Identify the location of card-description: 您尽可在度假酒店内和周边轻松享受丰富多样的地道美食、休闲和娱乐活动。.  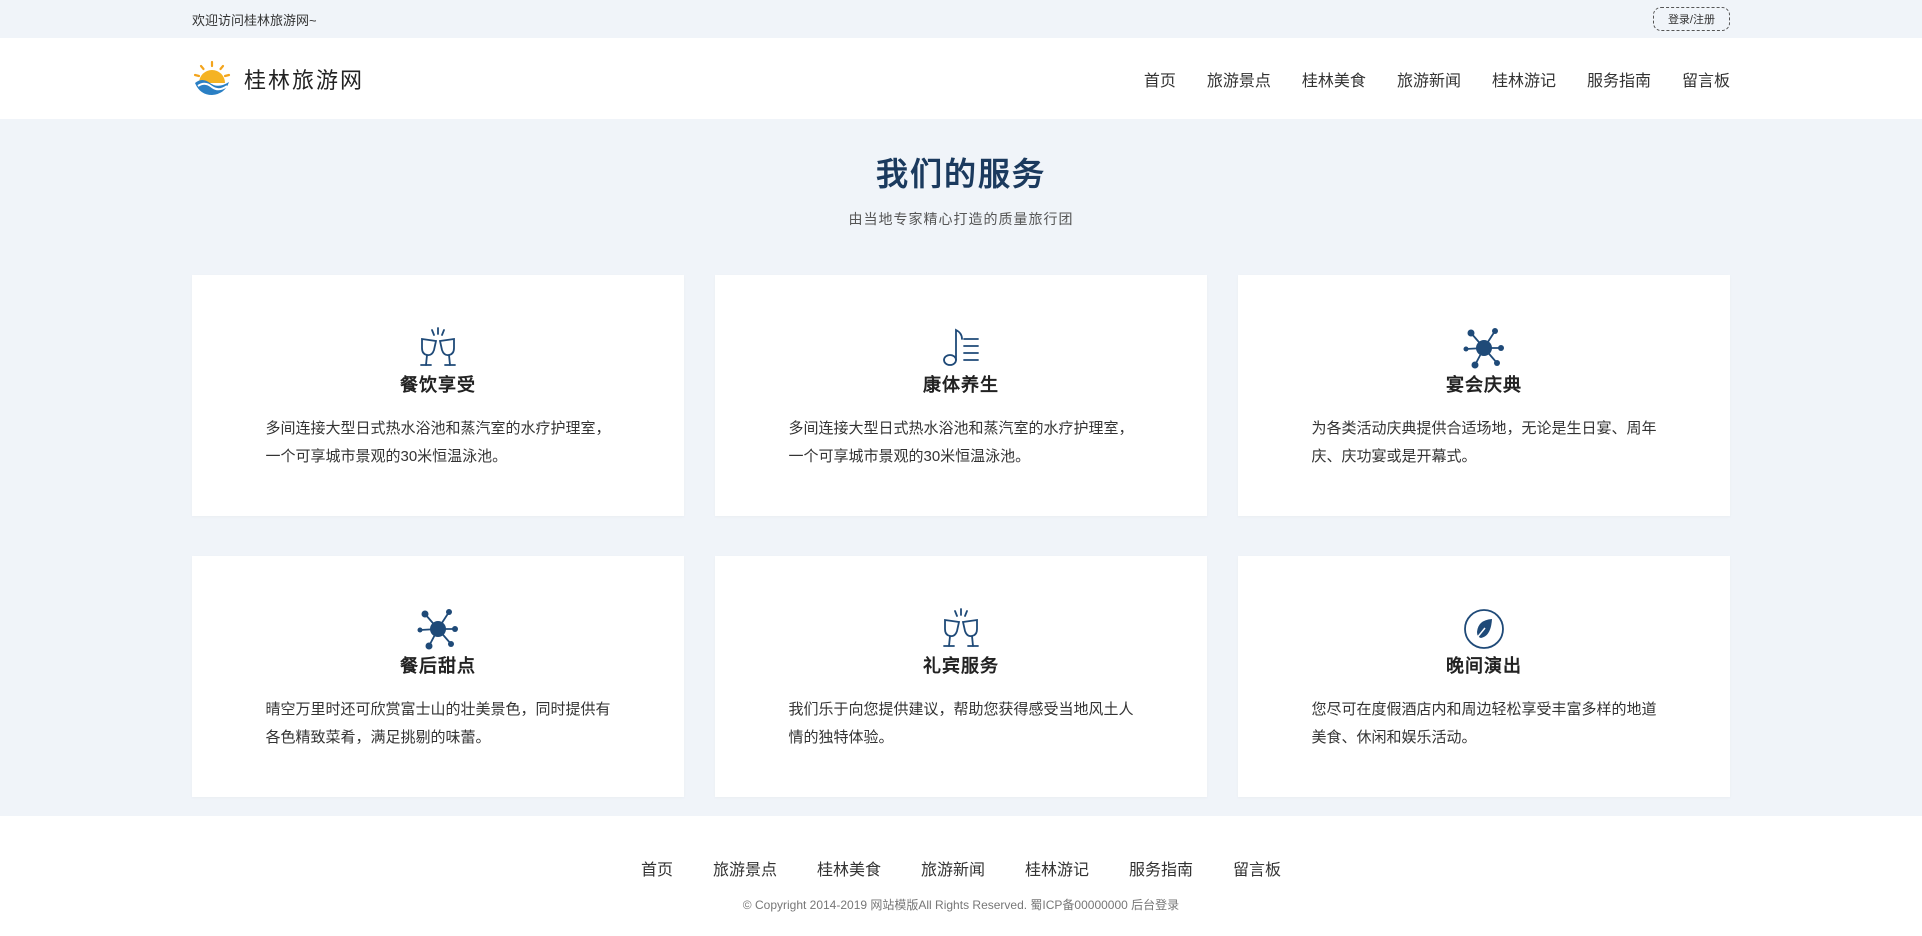
(1484, 723).